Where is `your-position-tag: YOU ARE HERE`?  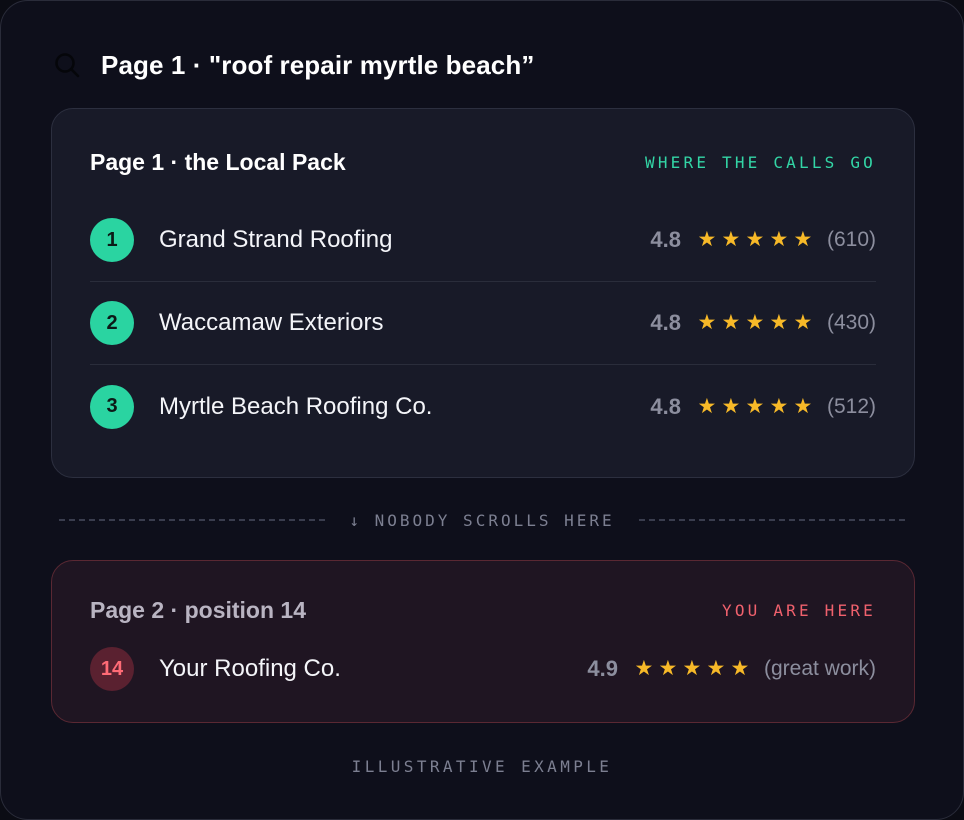 your-position-tag: YOU ARE HERE is located at coordinates (799, 610).